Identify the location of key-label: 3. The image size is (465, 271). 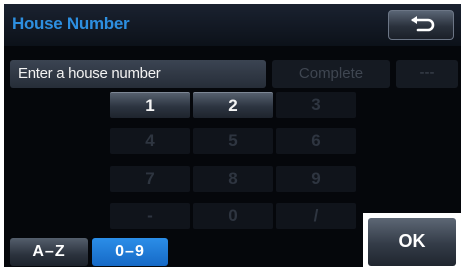
(316, 104).